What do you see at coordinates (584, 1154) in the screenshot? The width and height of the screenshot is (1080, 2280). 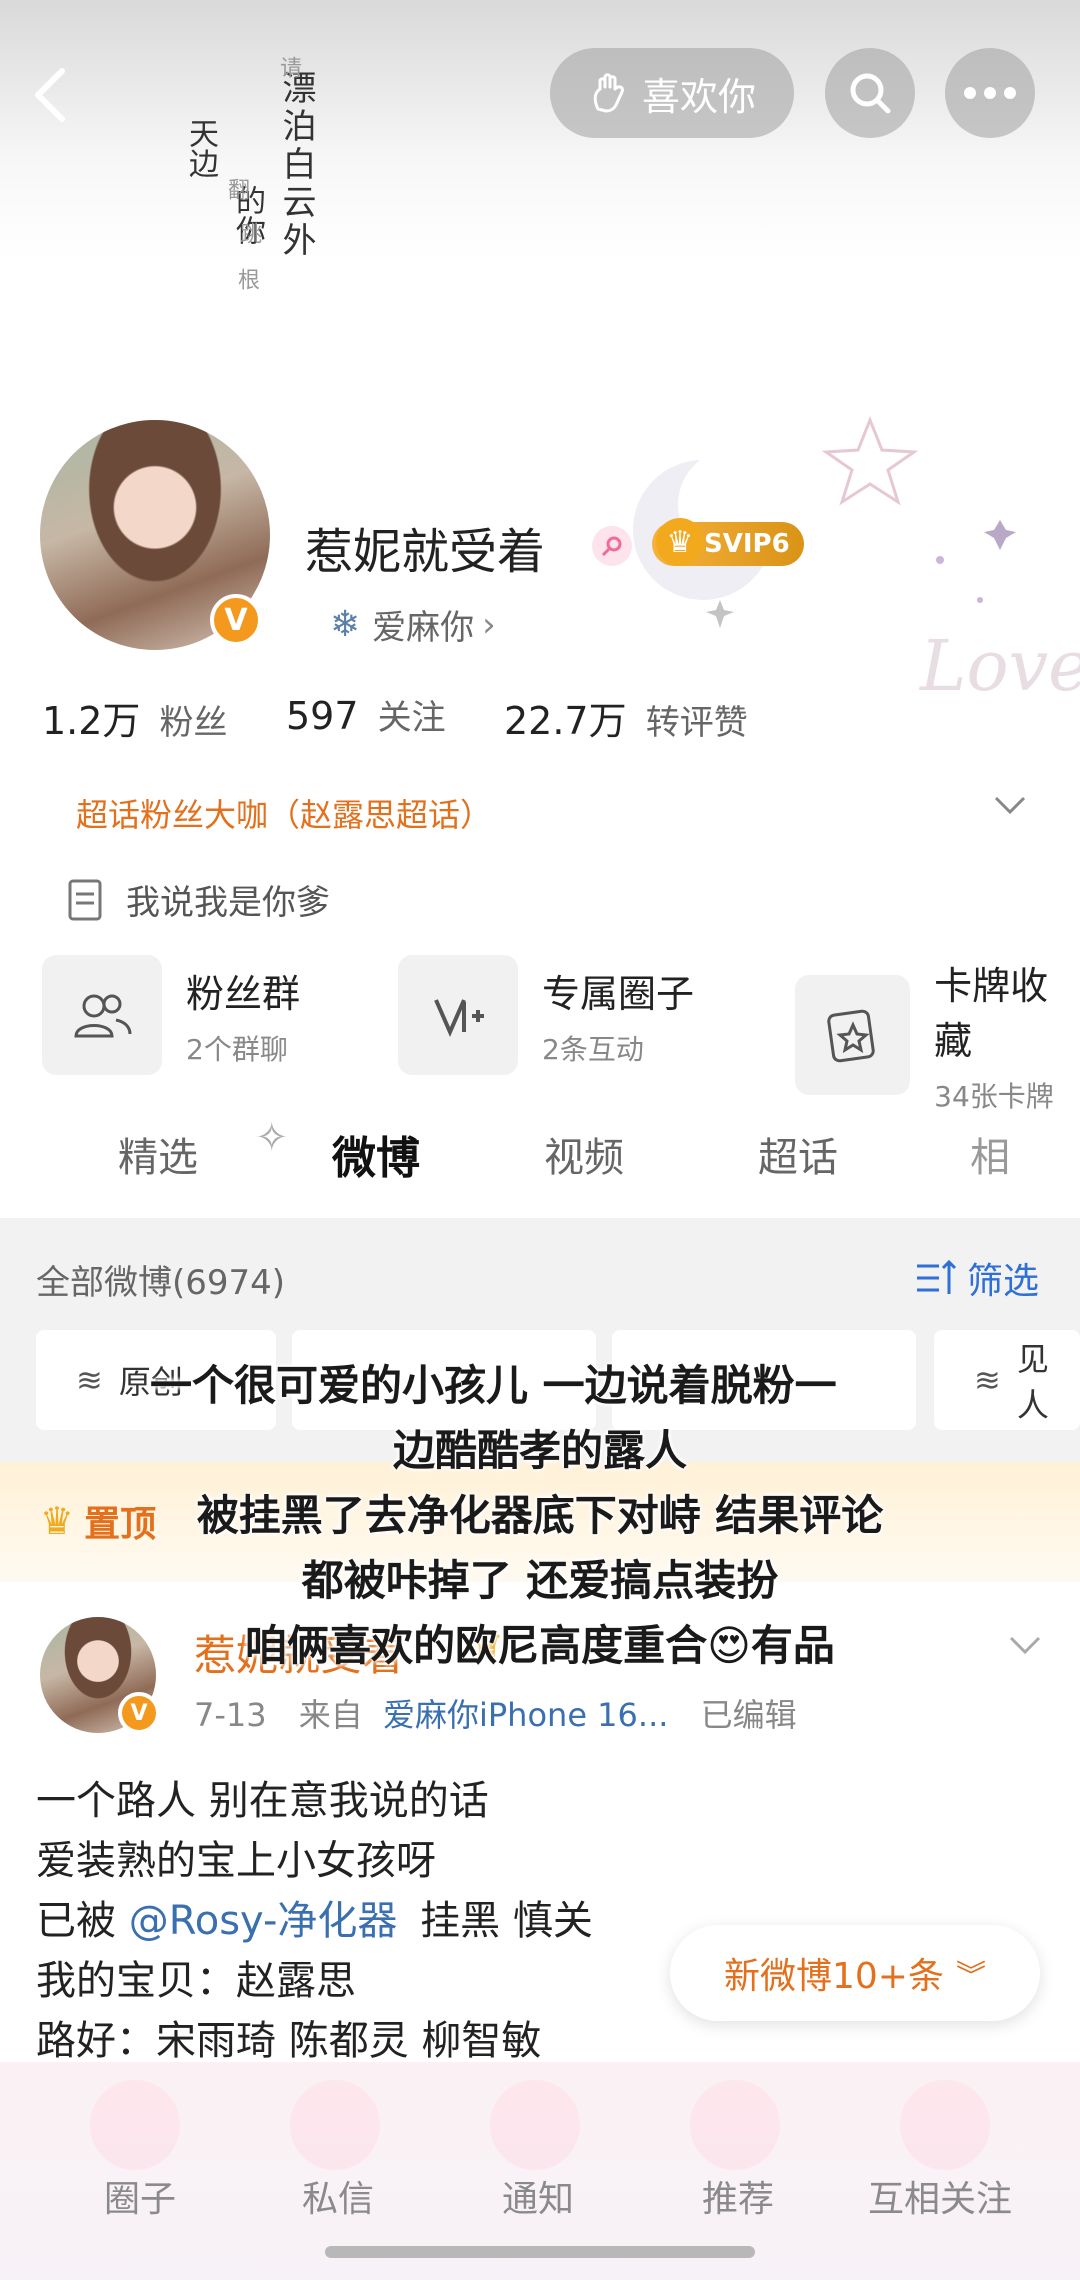 I see `tab-video: 视频` at bounding box center [584, 1154].